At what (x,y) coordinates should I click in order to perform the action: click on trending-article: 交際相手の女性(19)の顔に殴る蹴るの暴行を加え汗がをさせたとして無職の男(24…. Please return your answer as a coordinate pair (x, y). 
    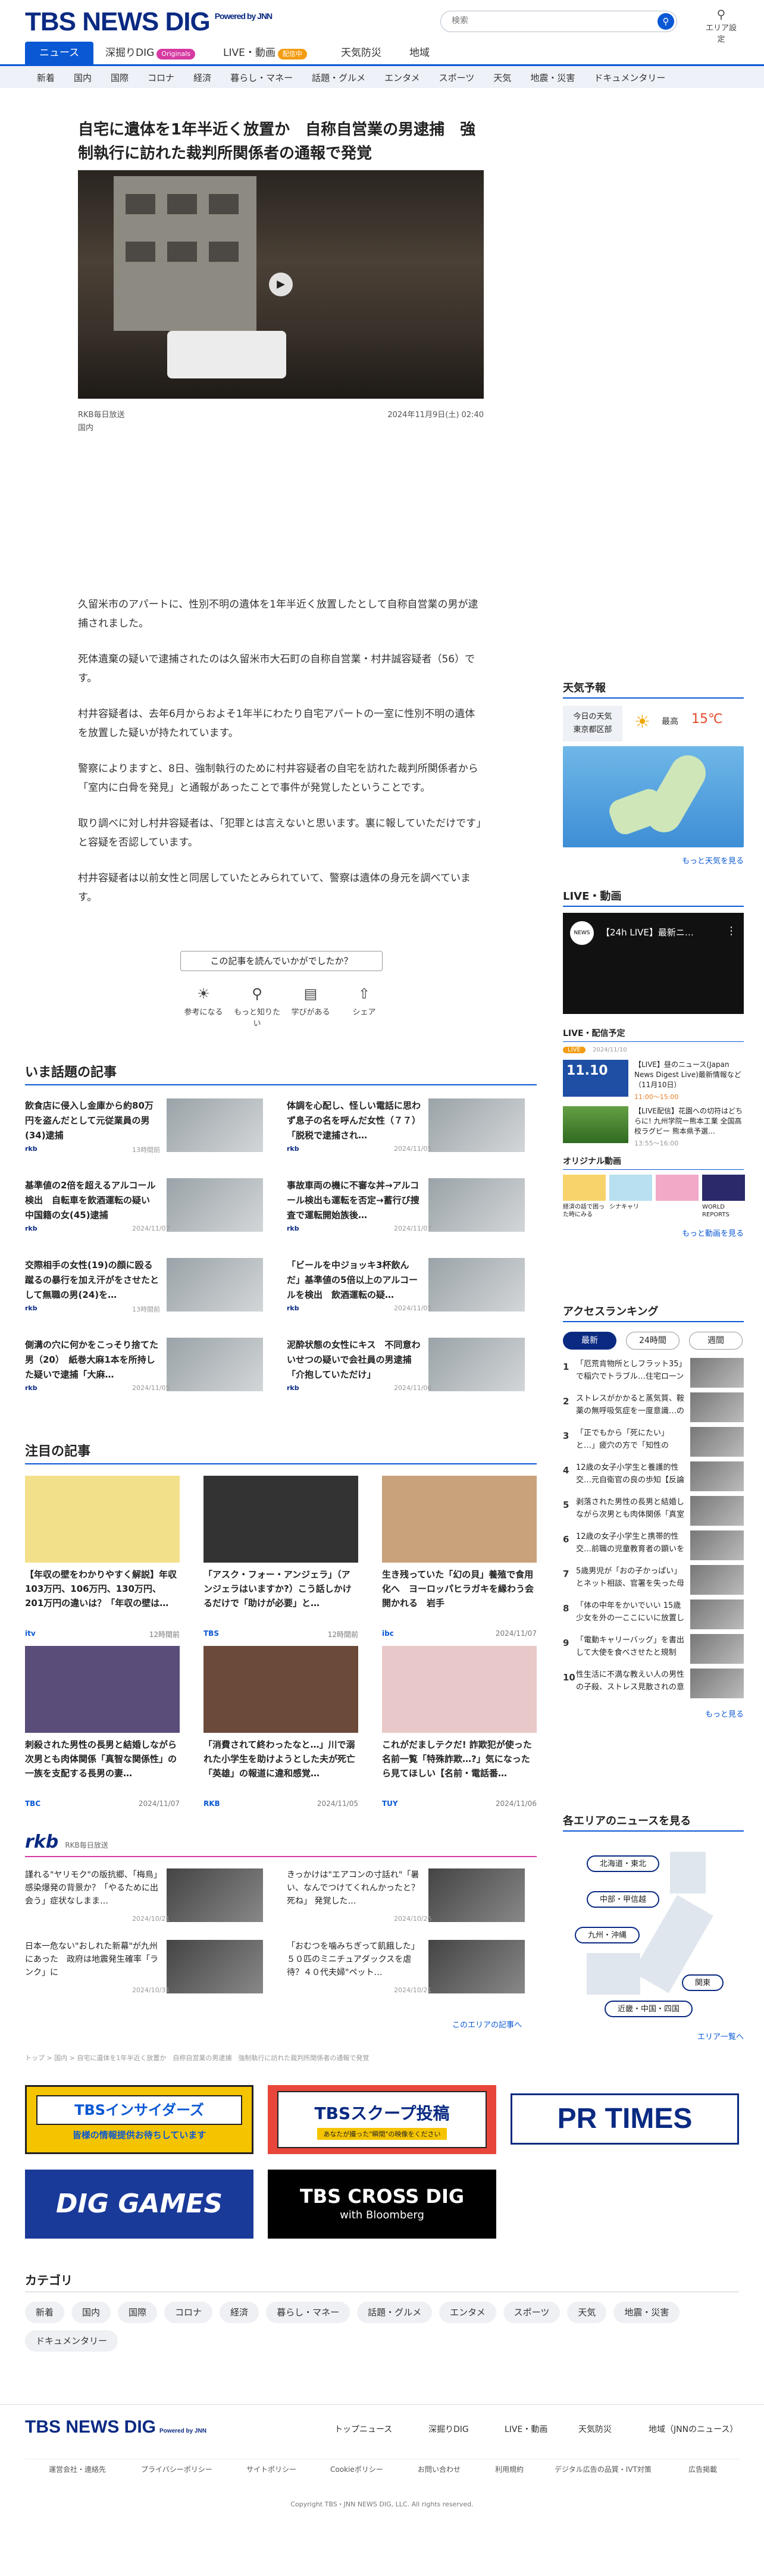
    Looking at the image, I should click on (156, 1286).